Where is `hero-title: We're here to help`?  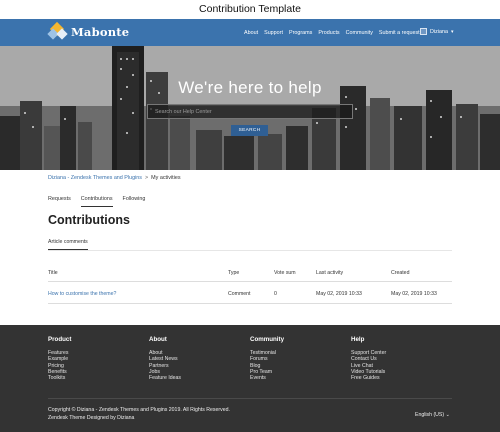
hero-title: We're here to help is located at coordinates (250, 87).